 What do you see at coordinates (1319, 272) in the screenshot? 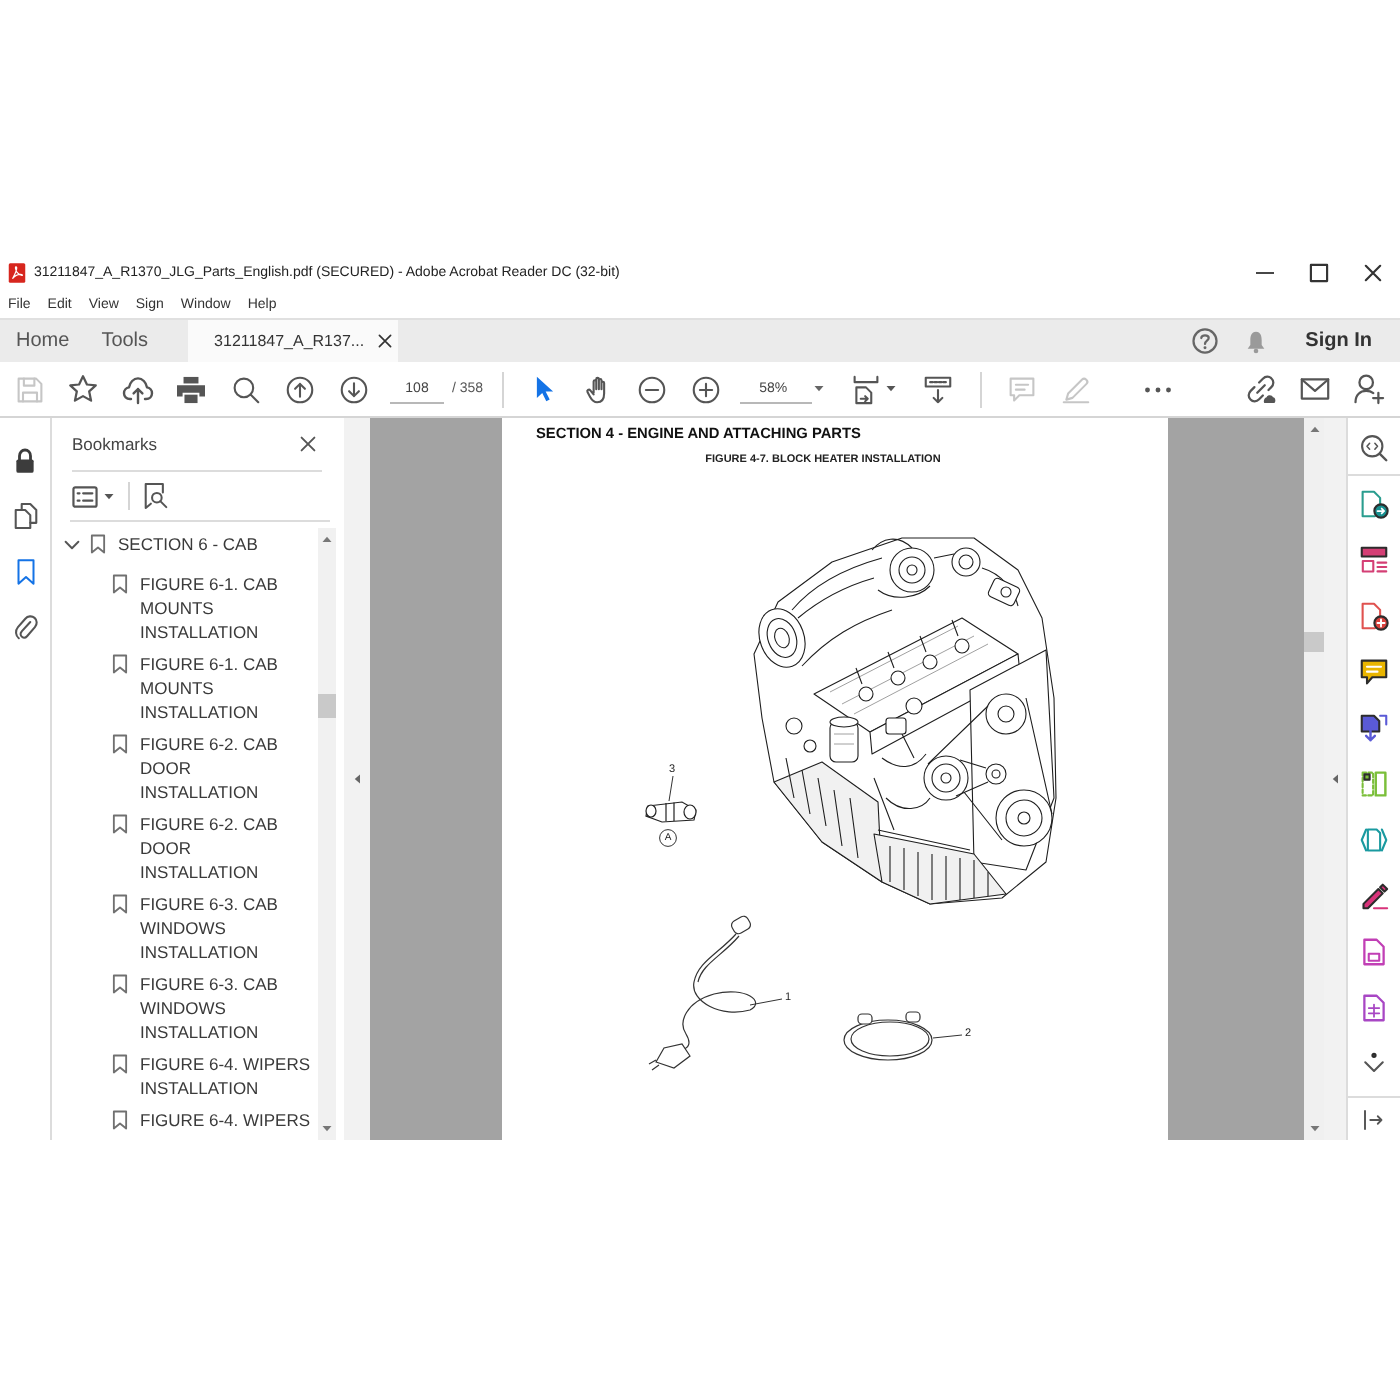
I see `maximize-icon` at bounding box center [1319, 272].